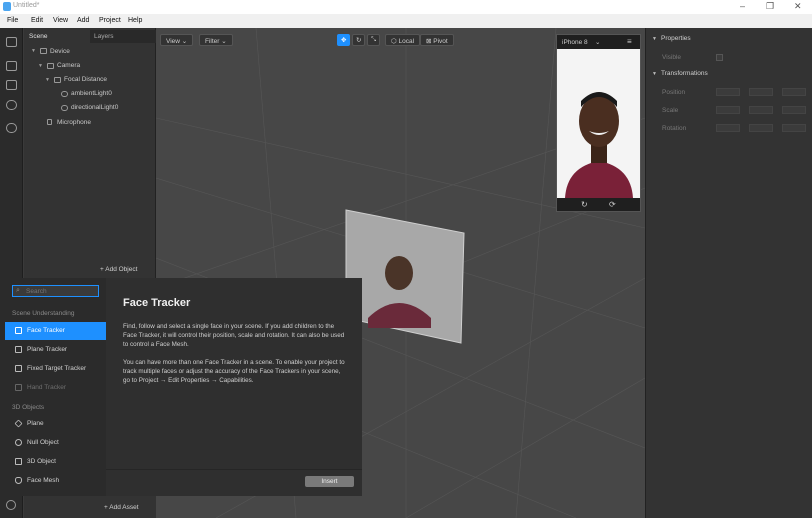  Describe the element at coordinates (761, 92) in the screenshot. I see `position-y-field` at that location.